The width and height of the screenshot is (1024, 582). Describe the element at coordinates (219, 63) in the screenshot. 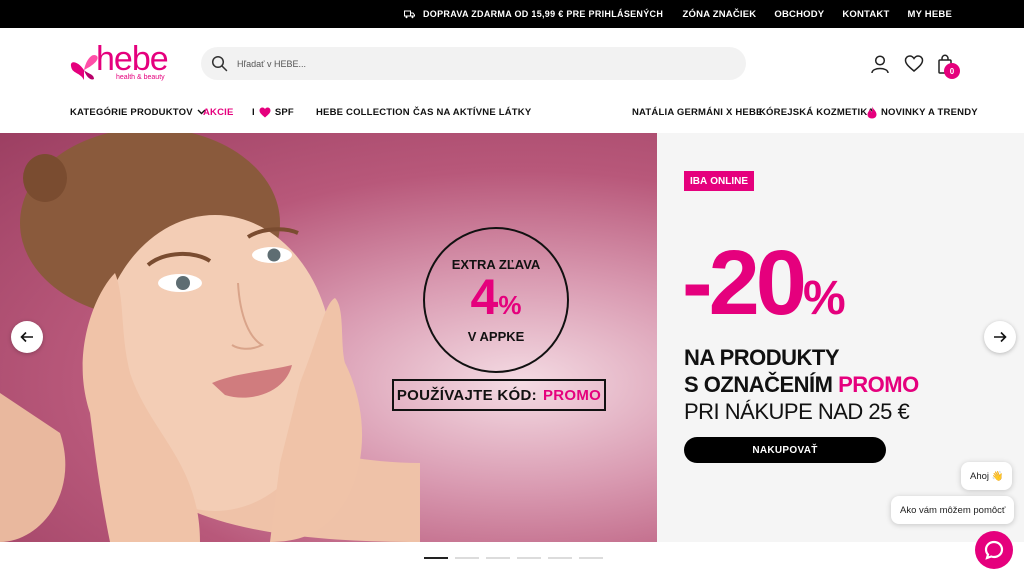

I see `search-icon` at that location.